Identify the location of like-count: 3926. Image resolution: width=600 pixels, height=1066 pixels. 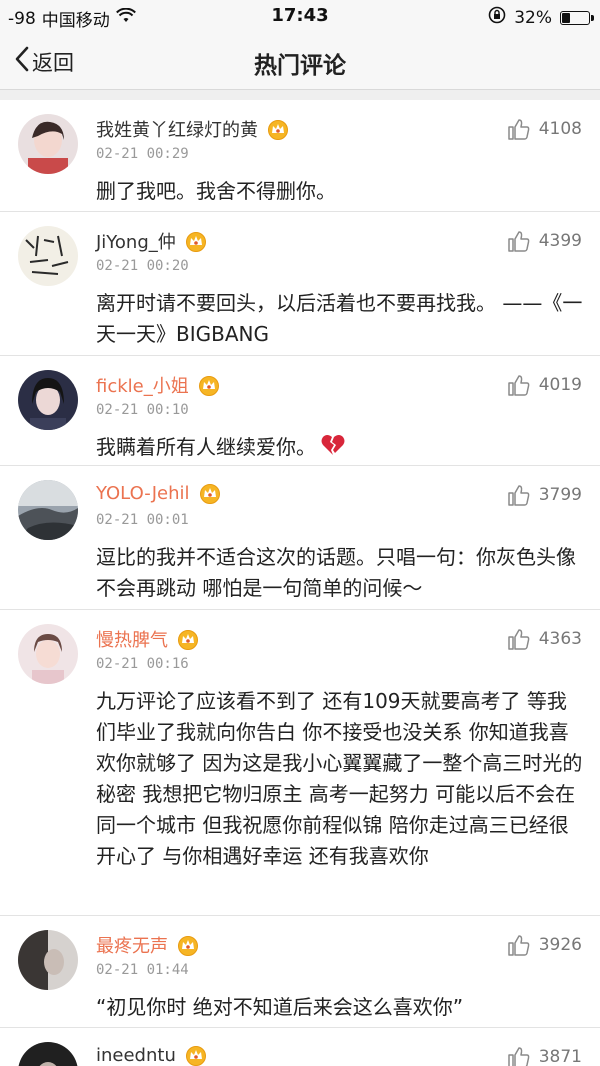
(560, 945).